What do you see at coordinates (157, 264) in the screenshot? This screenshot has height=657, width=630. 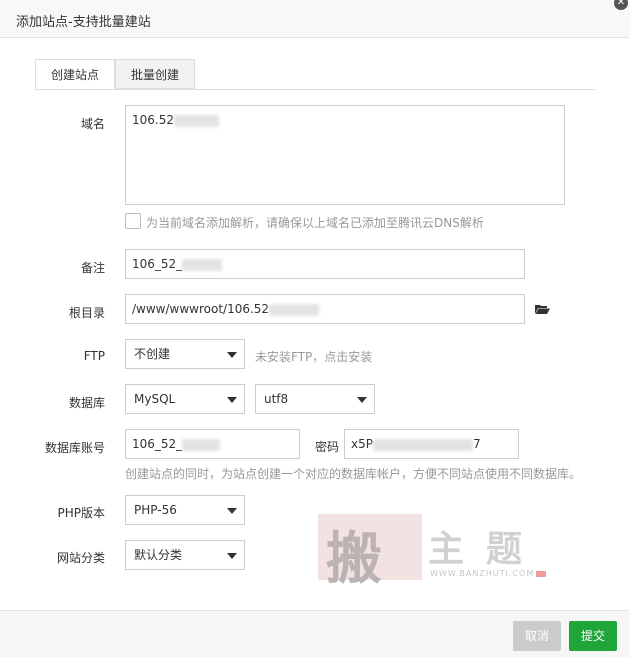 I see `remark-value: 106_52_` at bounding box center [157, 264].